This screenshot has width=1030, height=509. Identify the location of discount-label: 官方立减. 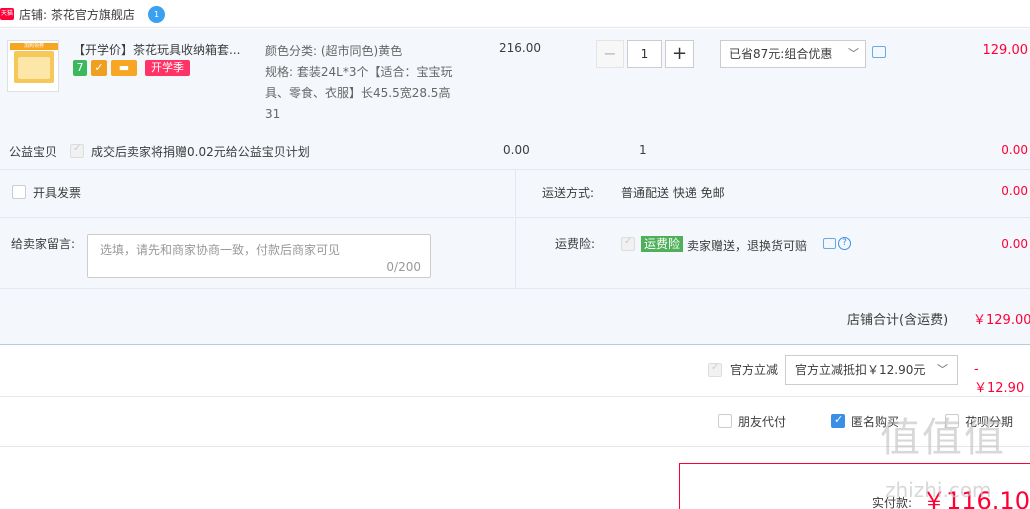
(754, 370).